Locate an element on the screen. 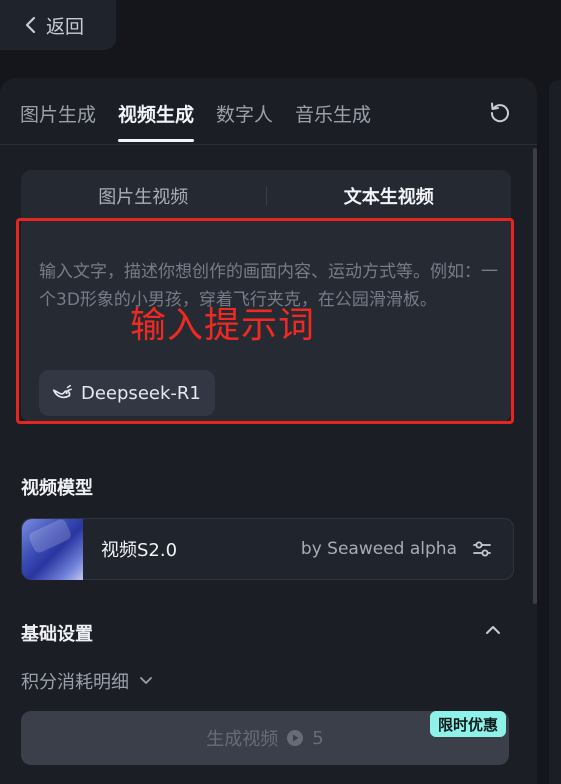 The image size is (561, 784). tab-music-generation: 音乐生成 is located at coordinates (333, 113).